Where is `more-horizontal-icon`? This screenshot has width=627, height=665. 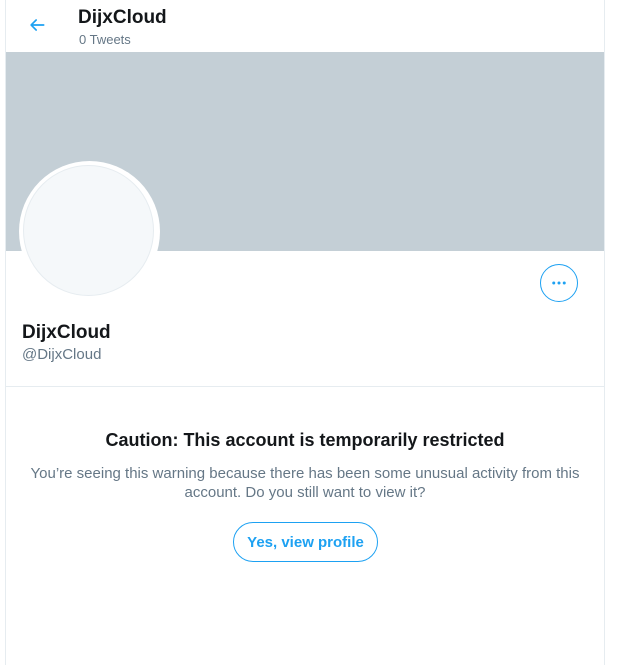
more-horizontal-icon is located at coordinates (559, 283).